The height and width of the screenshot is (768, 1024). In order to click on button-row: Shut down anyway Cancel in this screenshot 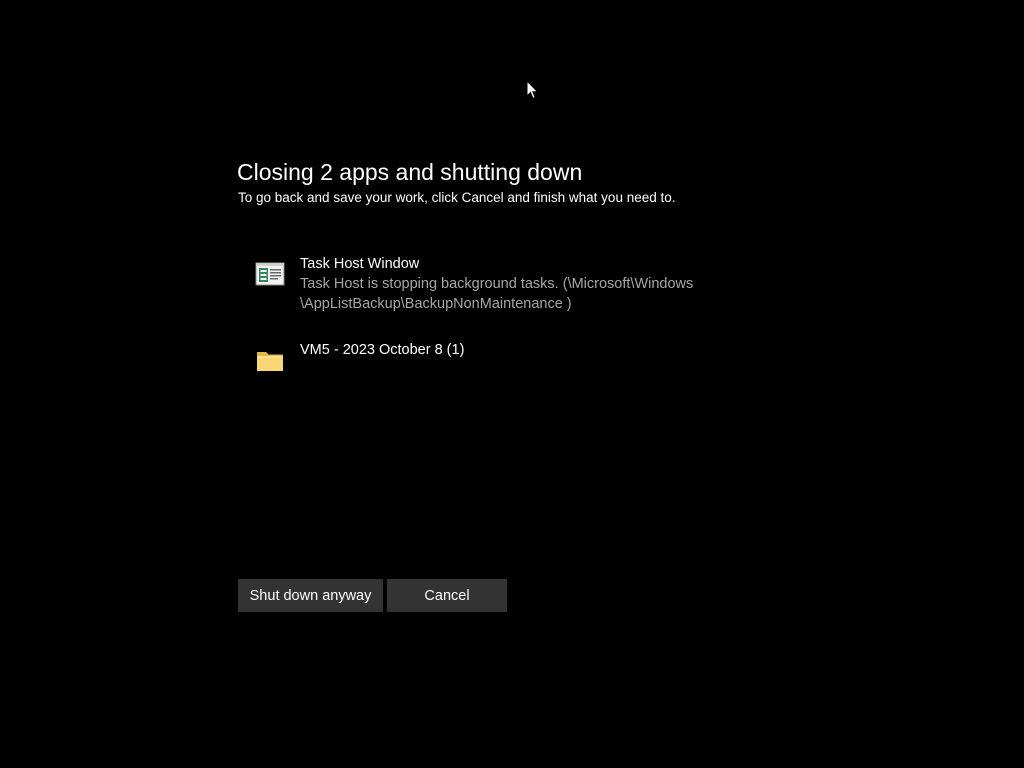, I will do `click(372, 595)`.